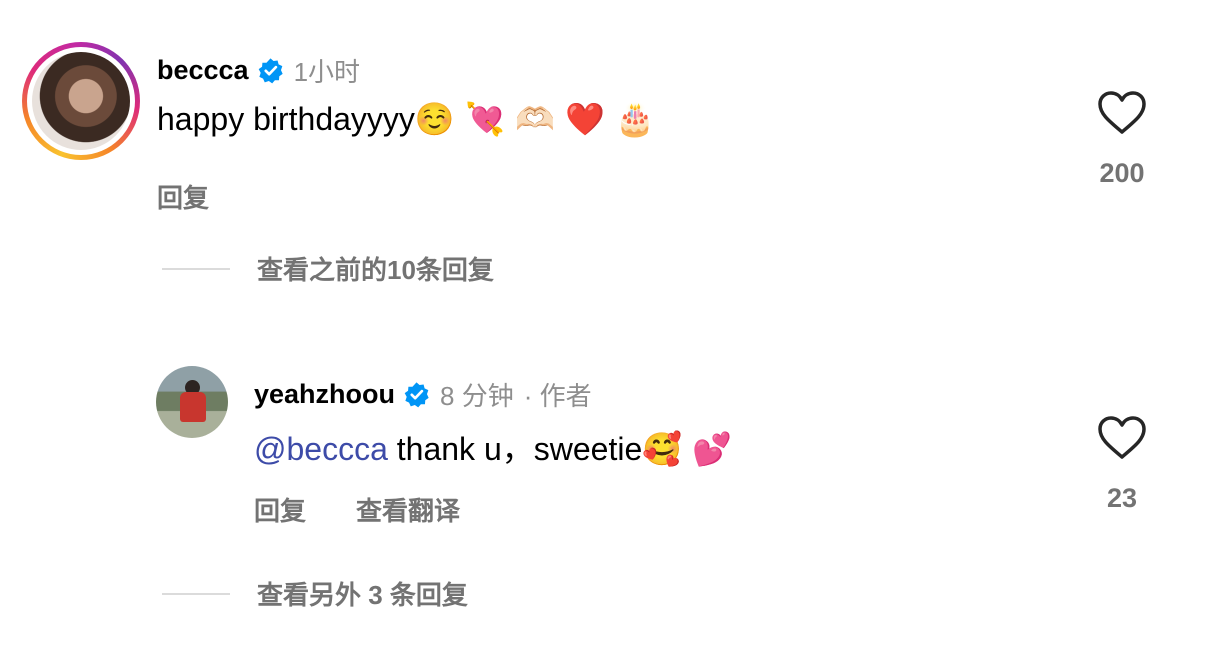 This screenshot has height=650, width=1206. I want to click on avatar-yeahzhoou, so click(192, 402).